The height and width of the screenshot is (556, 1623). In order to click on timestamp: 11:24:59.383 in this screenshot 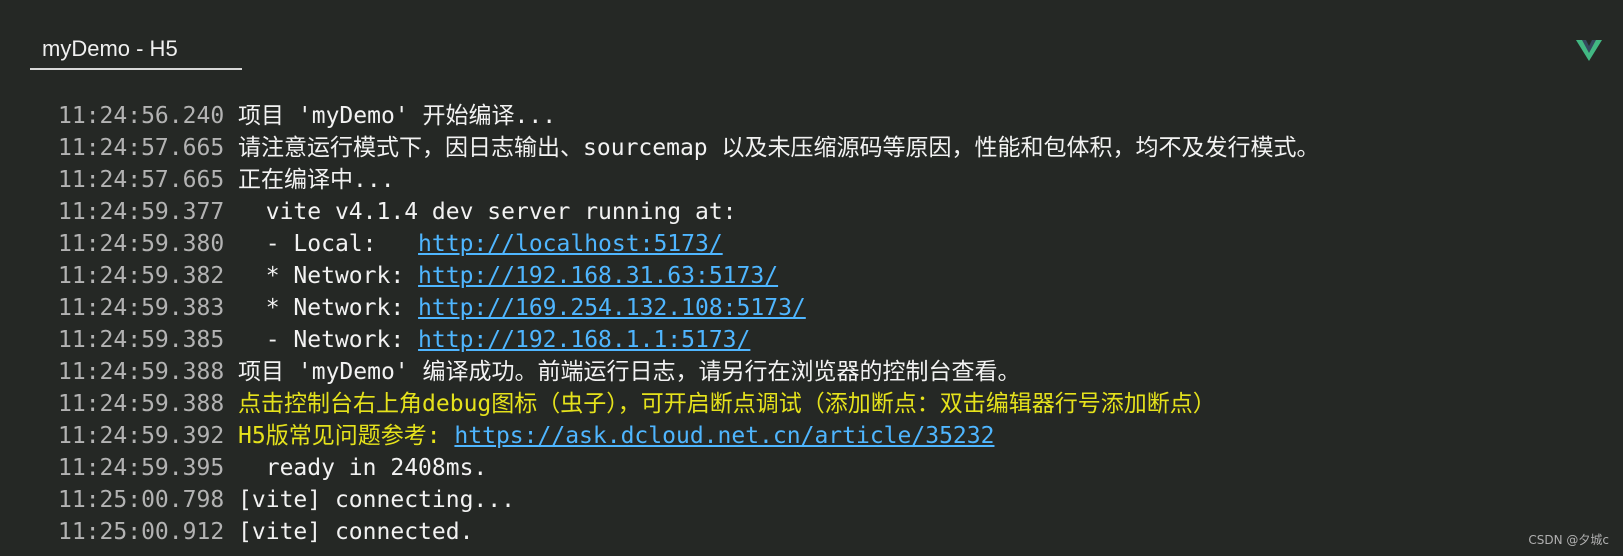, I will do `click(141, 308)`.